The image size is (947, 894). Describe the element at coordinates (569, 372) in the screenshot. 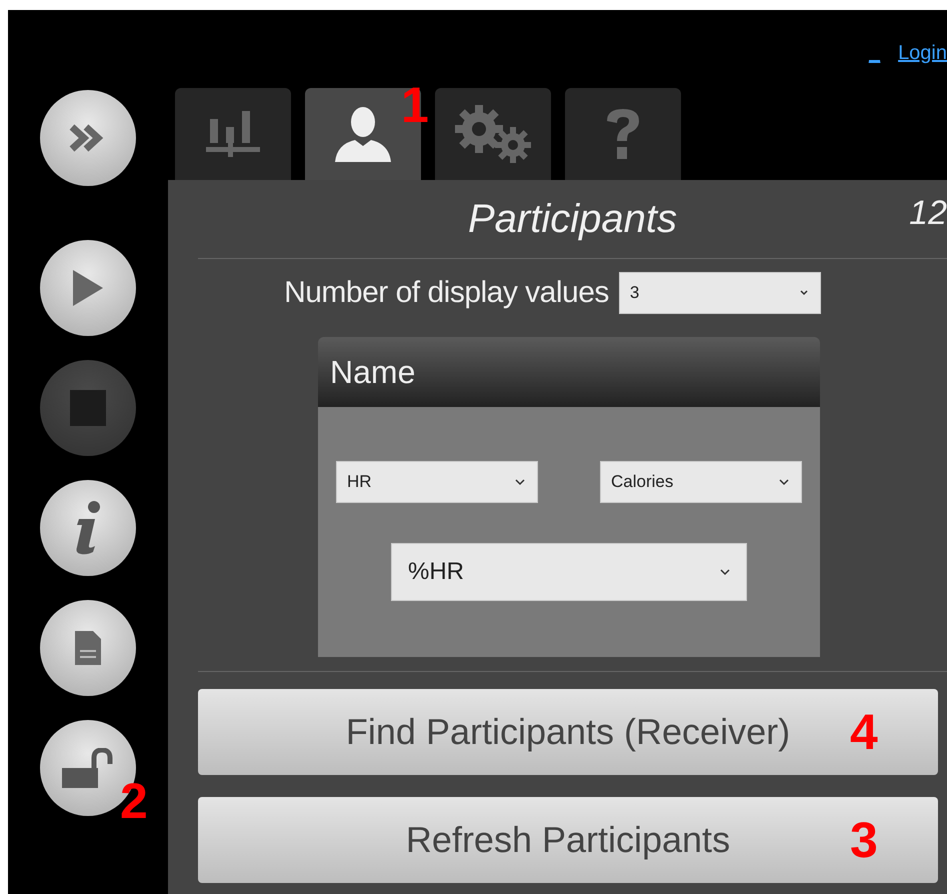

I see `card-header: Name` at that location.